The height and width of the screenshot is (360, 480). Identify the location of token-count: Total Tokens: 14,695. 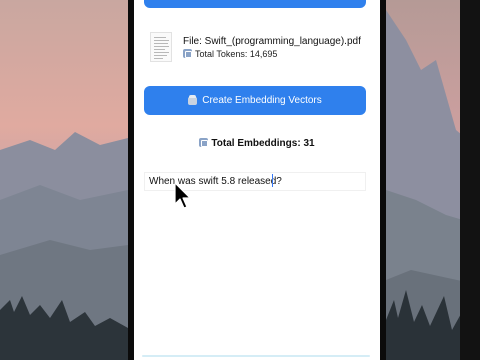
(230, 54).